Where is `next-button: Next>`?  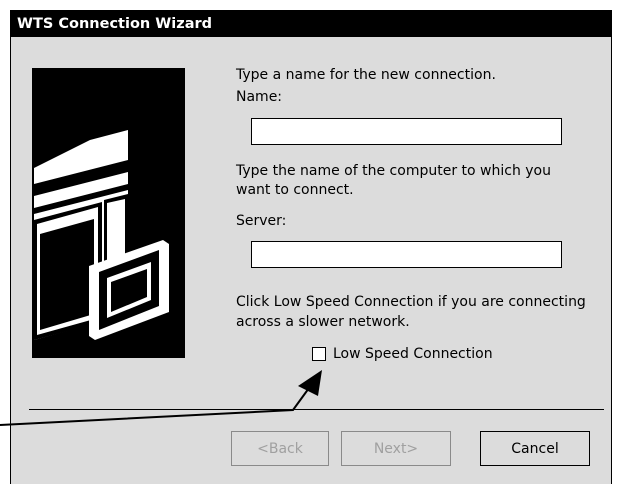 next-button: Next> is located at coordinates (396, 448).